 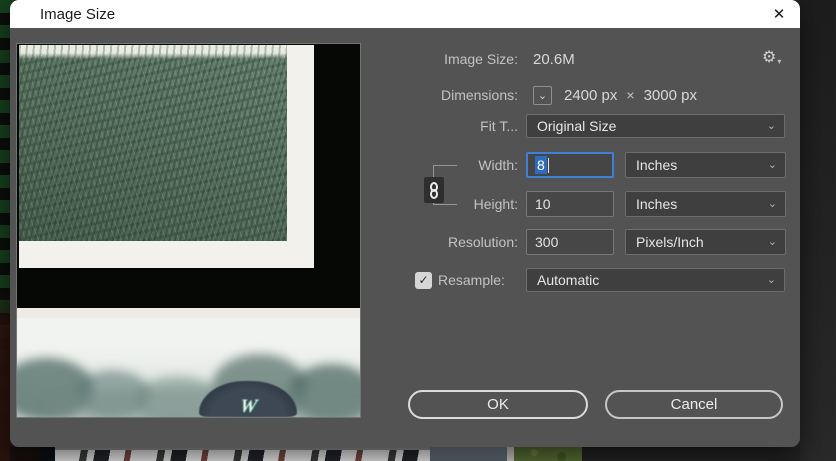 I want to click on row-height: Height: 10 Inches ⌄, so click(x=604, y=204).